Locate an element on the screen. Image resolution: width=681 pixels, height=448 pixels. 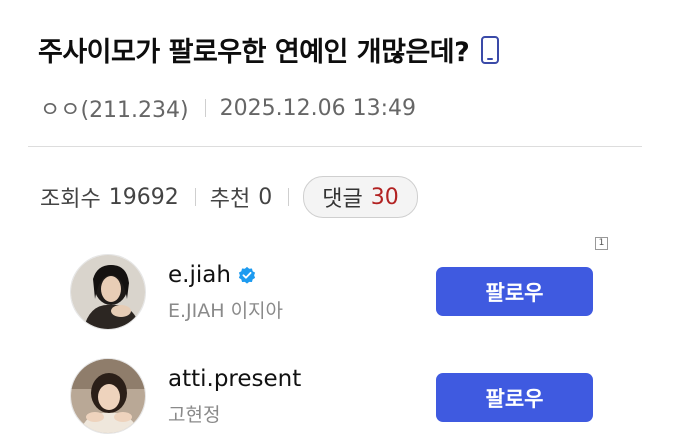
info-badge: 1 is located at coordinates (601, 243).